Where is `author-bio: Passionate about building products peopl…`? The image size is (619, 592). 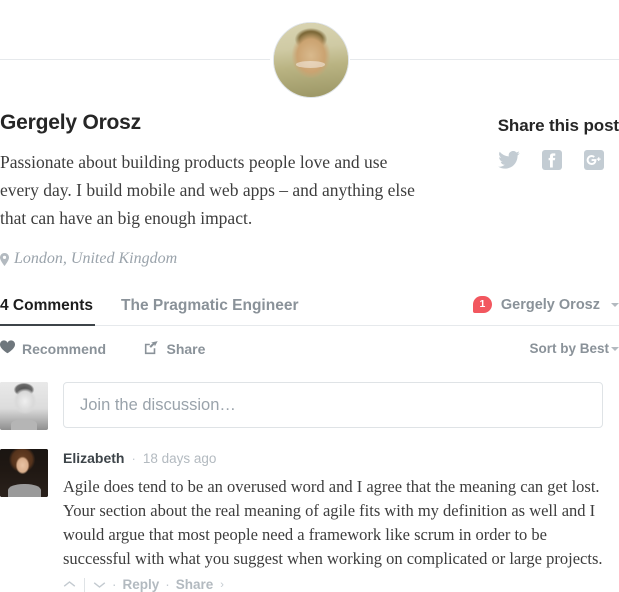
author-bio: Passionate about building products peopl… is located at coordinates (207, 190).